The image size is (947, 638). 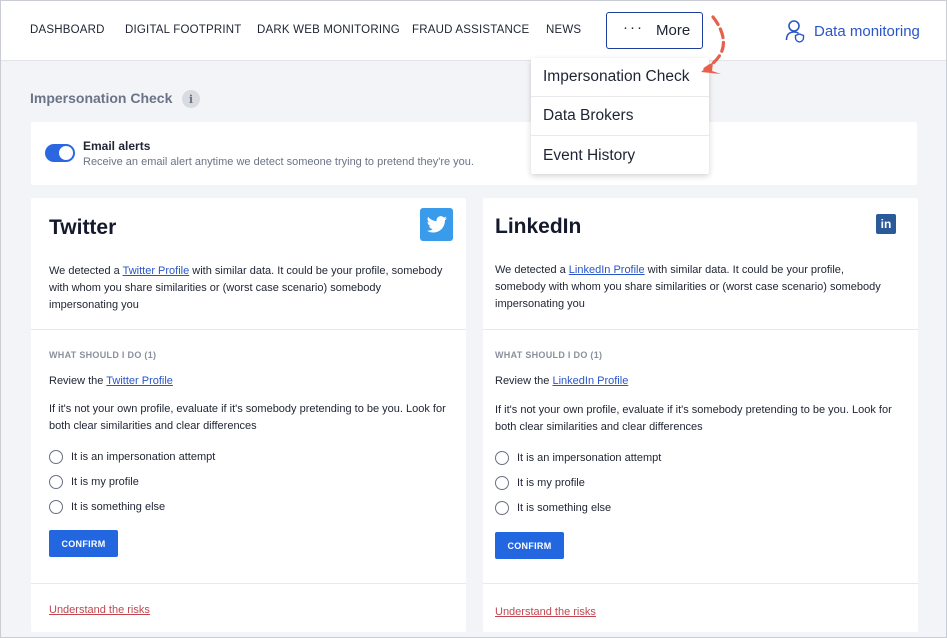 I want to click on data-monitoring-label: Data monitoring, so click(x=867, y=31).